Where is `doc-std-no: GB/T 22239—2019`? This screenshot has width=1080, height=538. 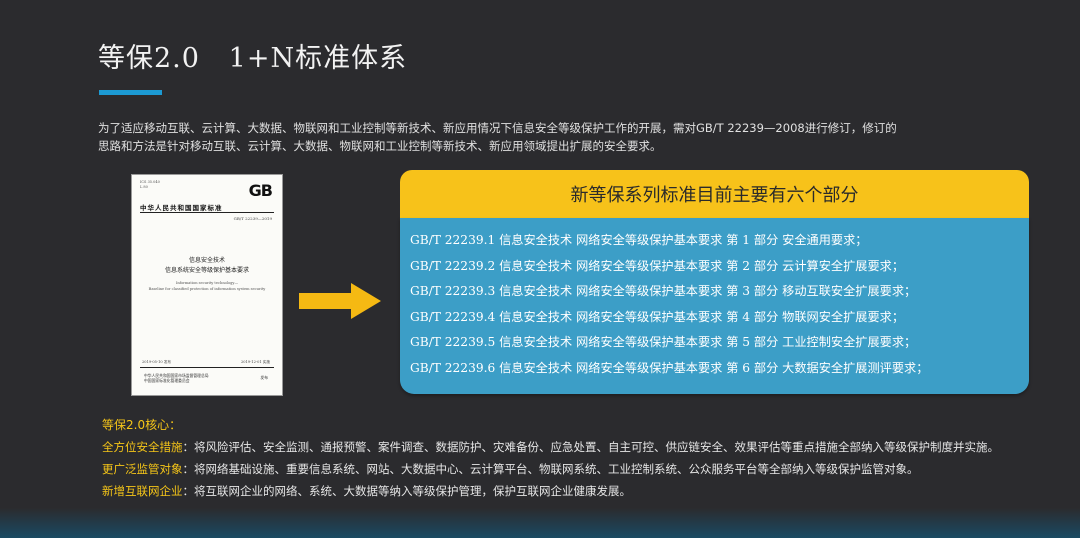 doc-std-no: GB/T 22239—2019 is located at coordinates (252, 218).